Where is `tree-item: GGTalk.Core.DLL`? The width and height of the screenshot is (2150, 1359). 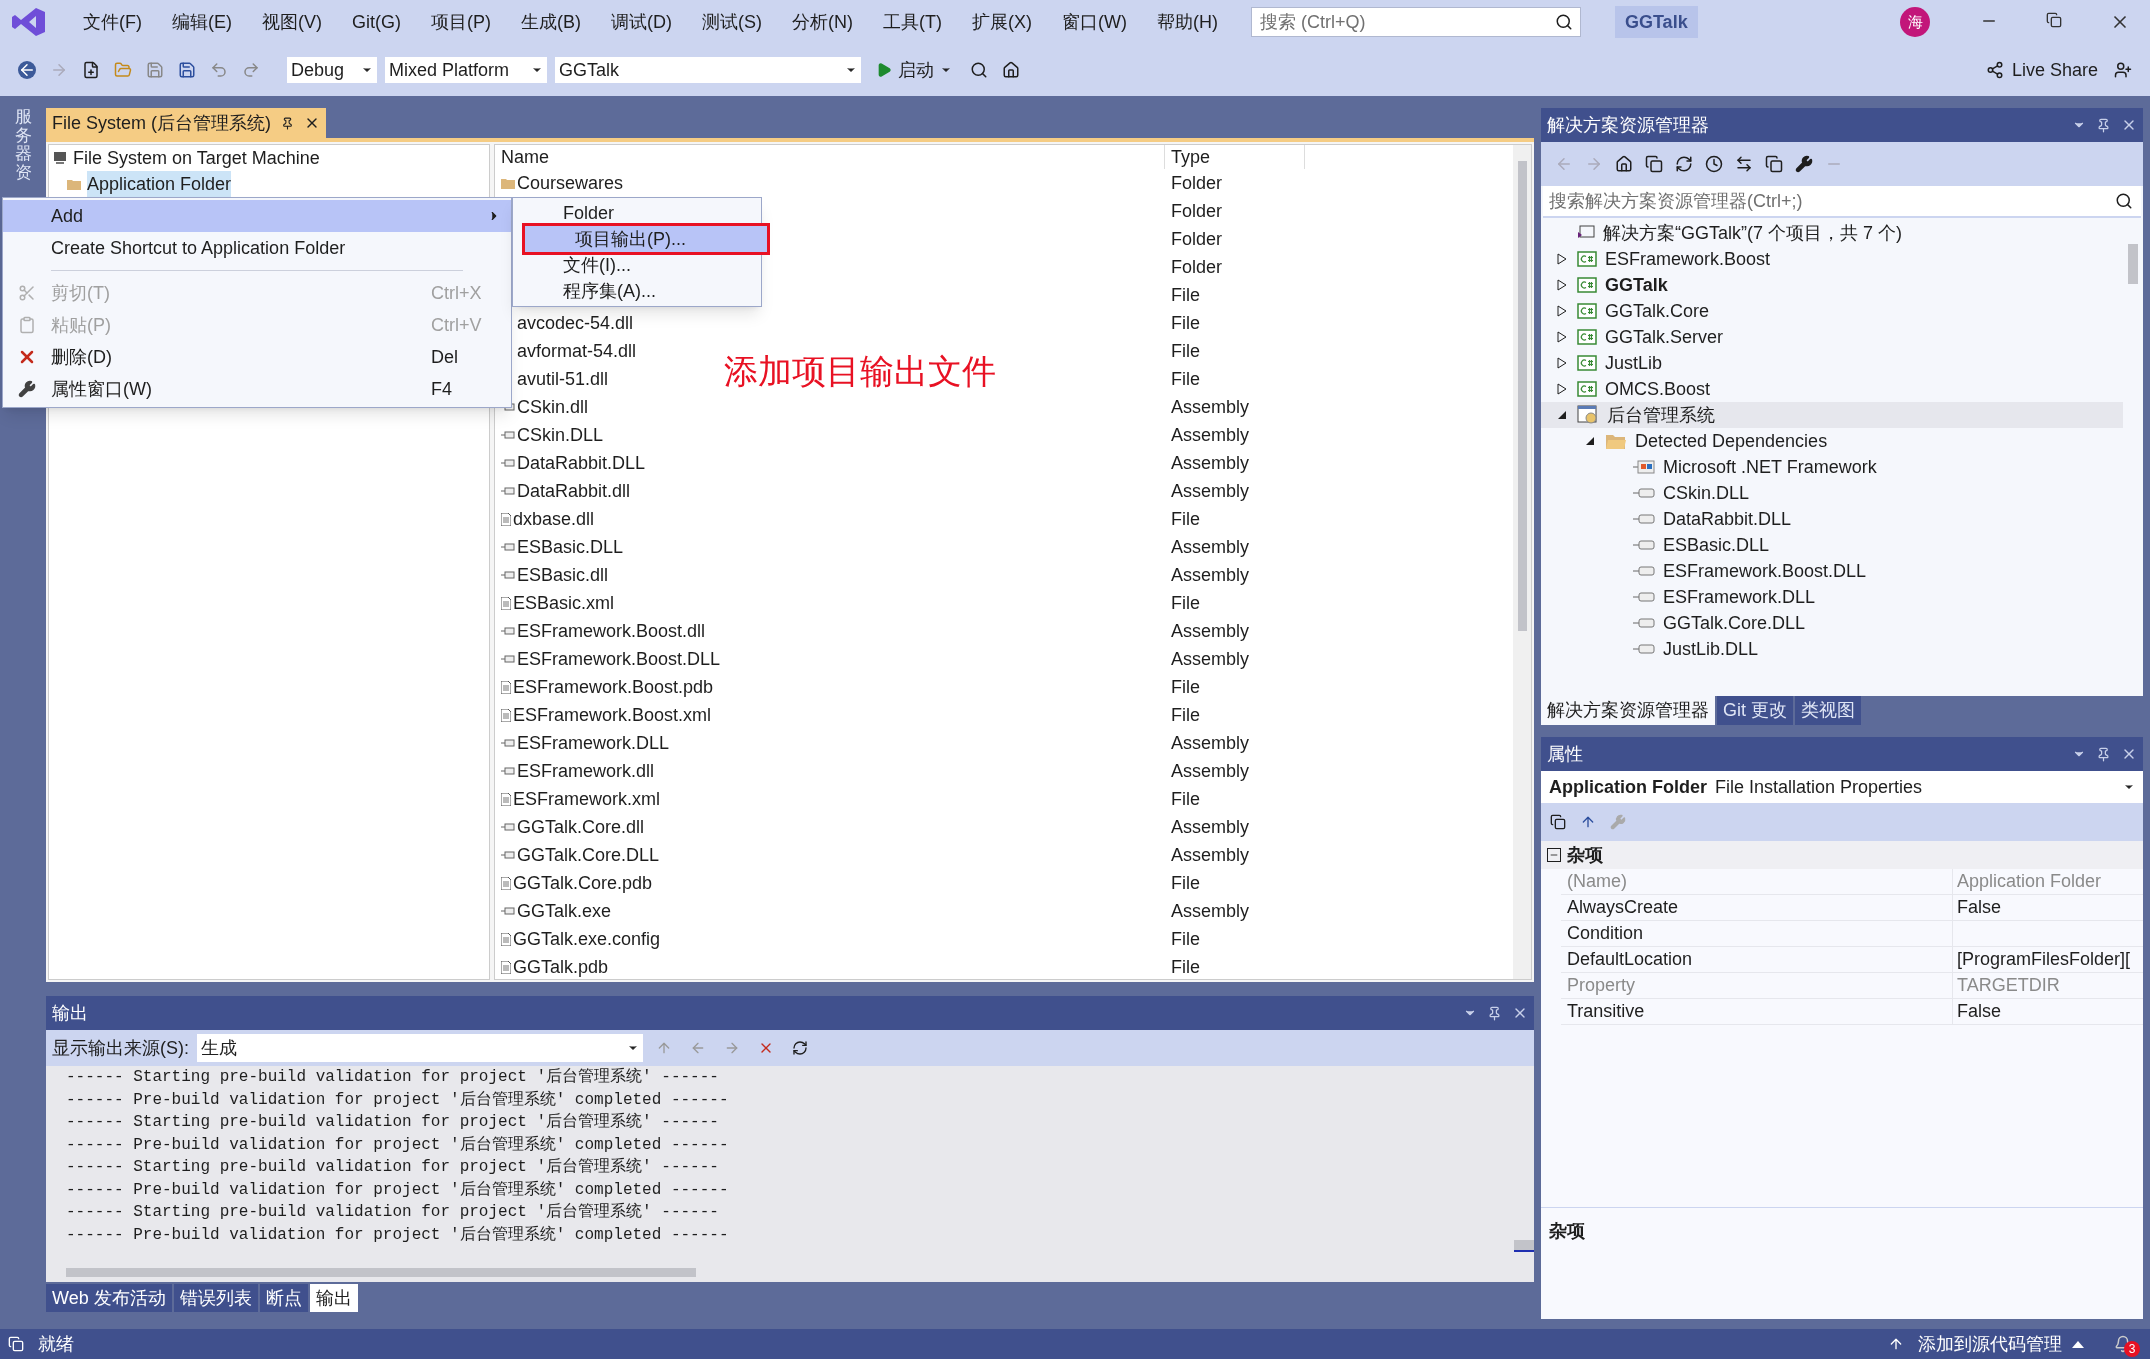 tree-item: GGTalk.Core.DLL is located at coordinates (1832, 623).